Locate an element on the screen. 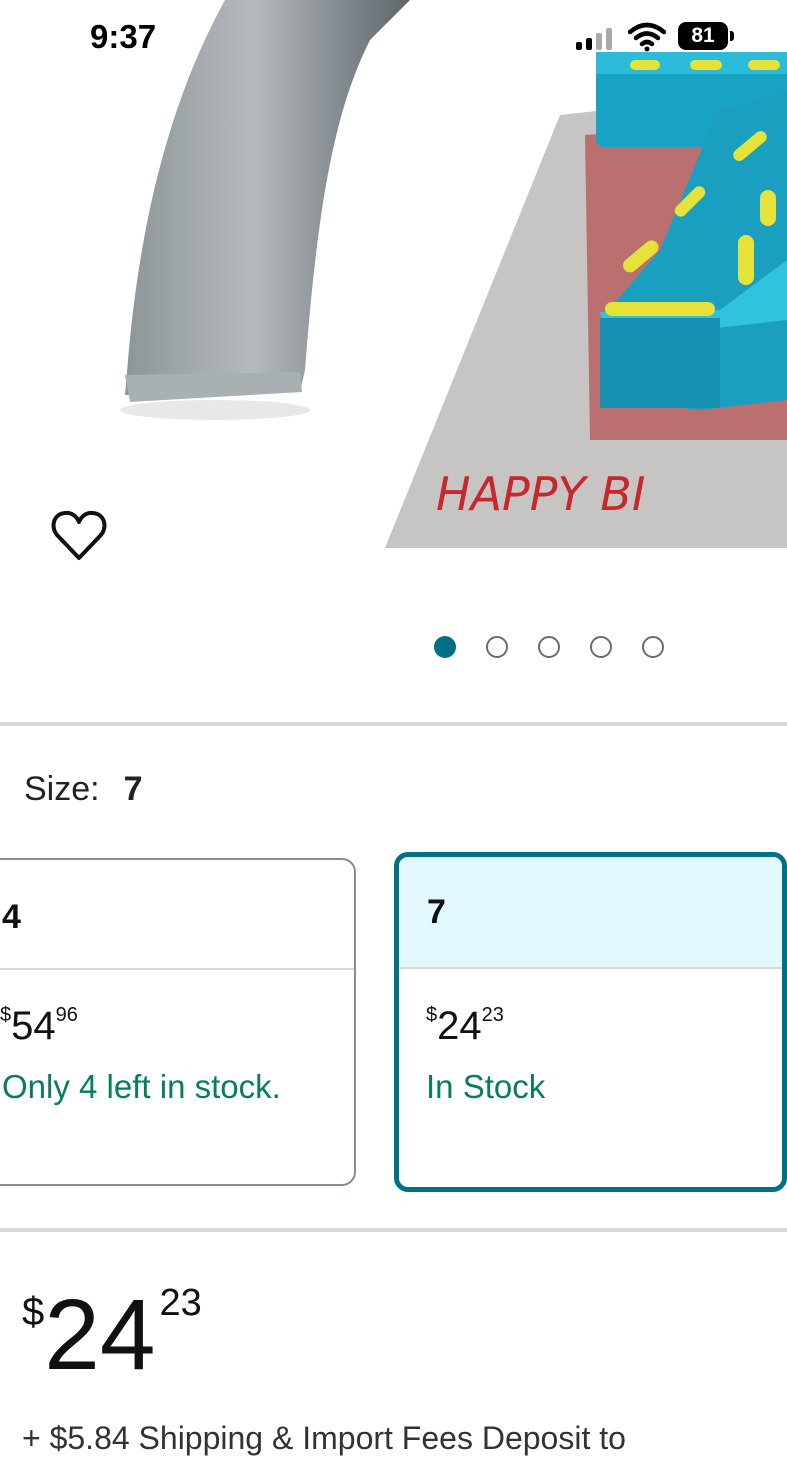 This screenshot has width=787, height=1457. battery-tip is located at coordinates (732, 36).